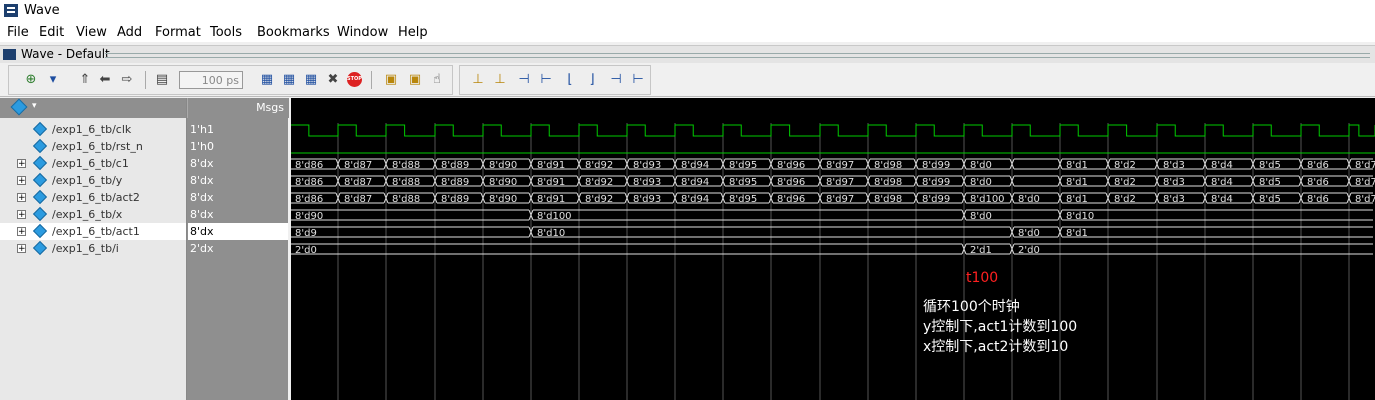 The height and width of the screenshot is (400, 1375). I want to click on signal-value-row: 2'dx, so click(238, 248).